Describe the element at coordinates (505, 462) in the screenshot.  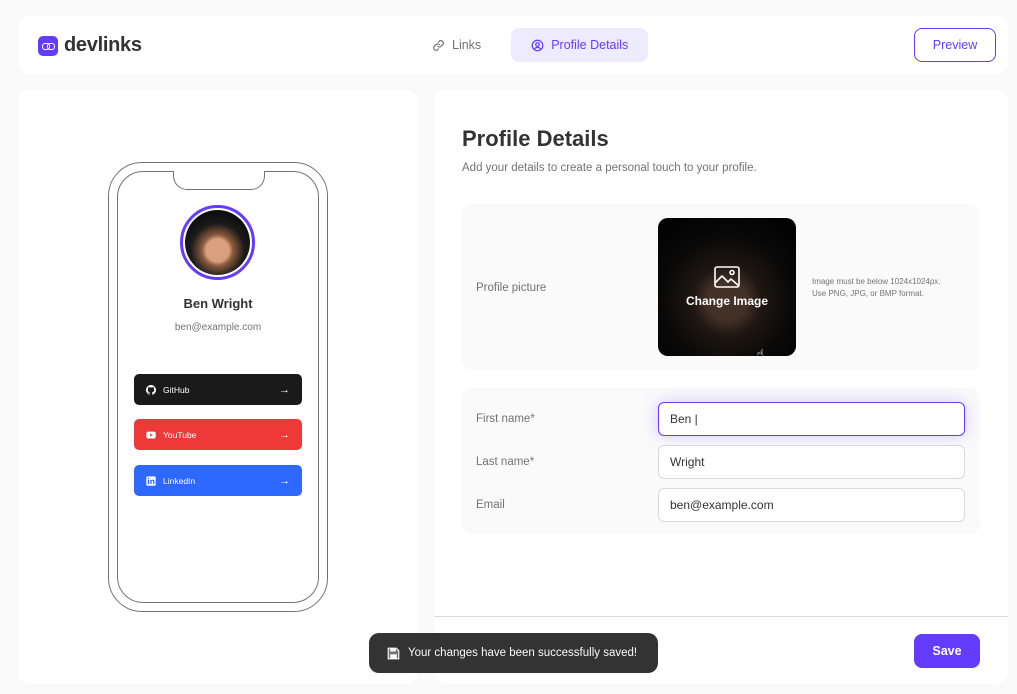
I see `last-name-label: Last name*` at that location.